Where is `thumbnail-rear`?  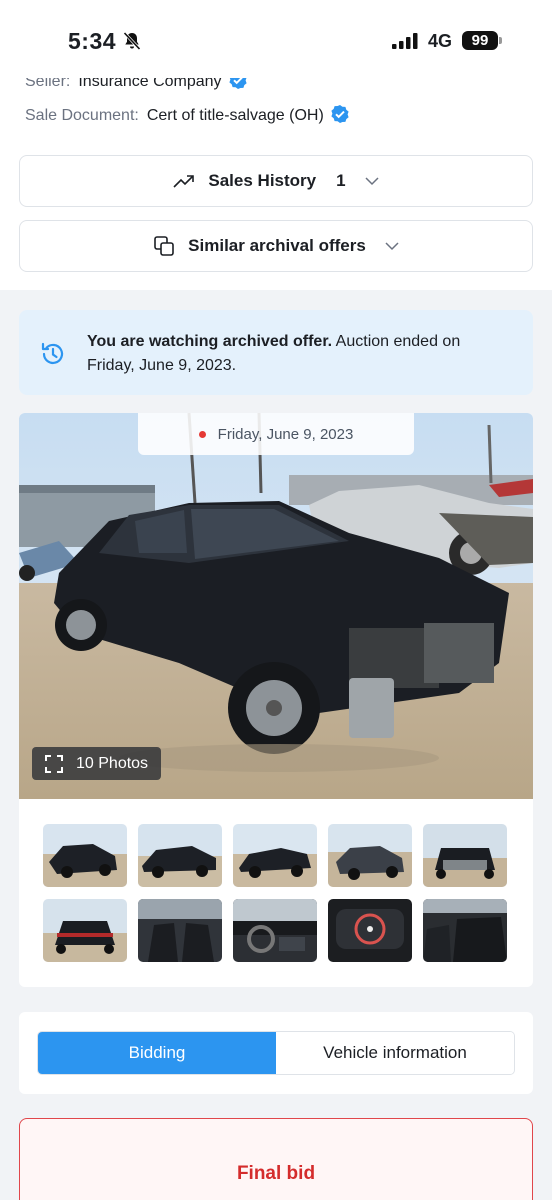
thumbnail-rear is located at coordinates (85, 930).